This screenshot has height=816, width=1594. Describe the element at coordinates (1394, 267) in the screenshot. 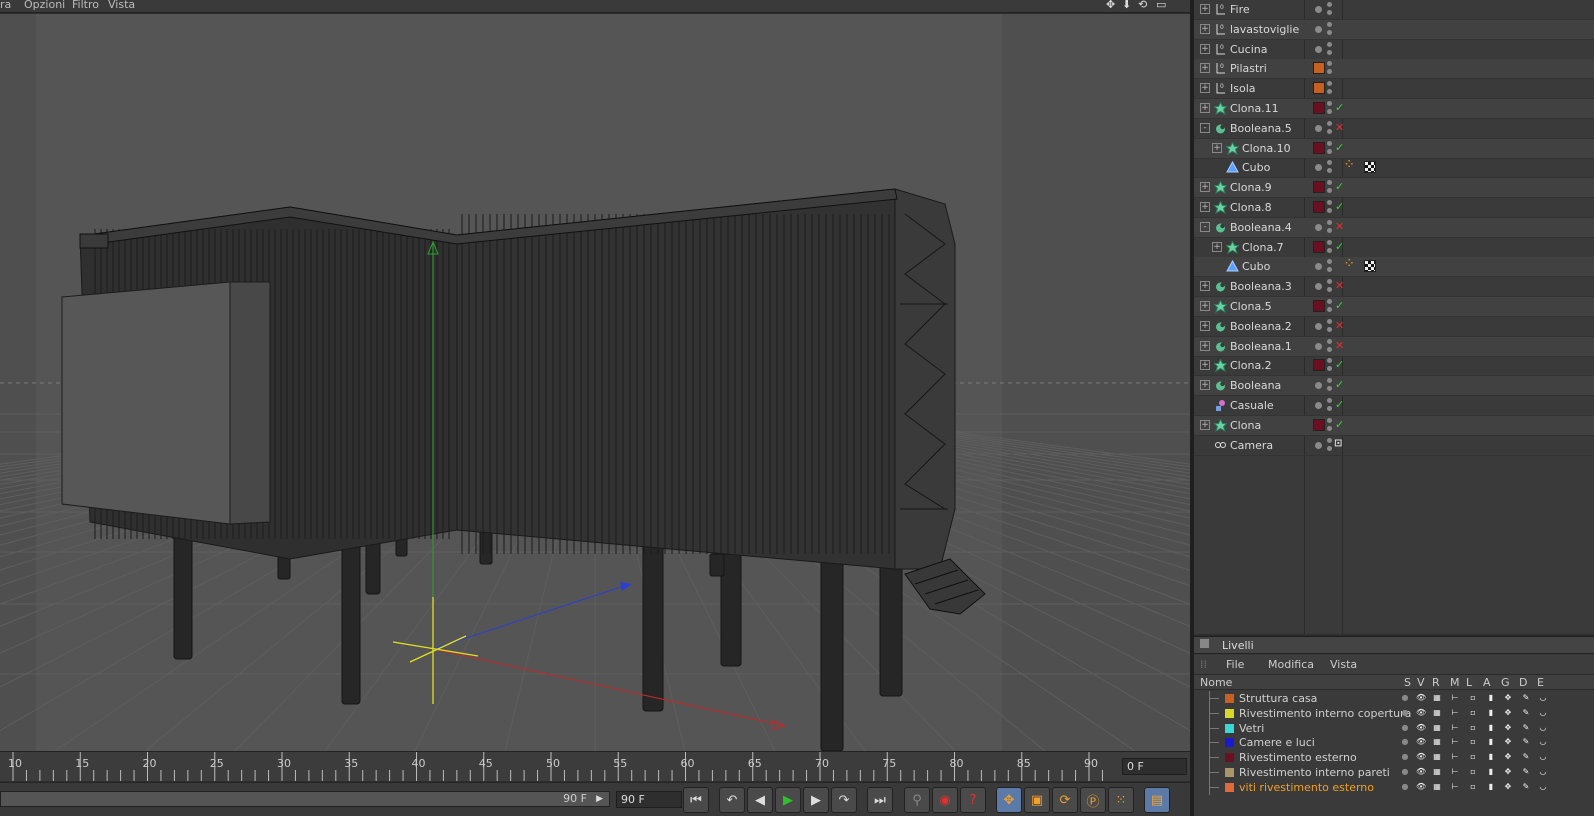

I see `object-row: Cubo ⁘` at that location.